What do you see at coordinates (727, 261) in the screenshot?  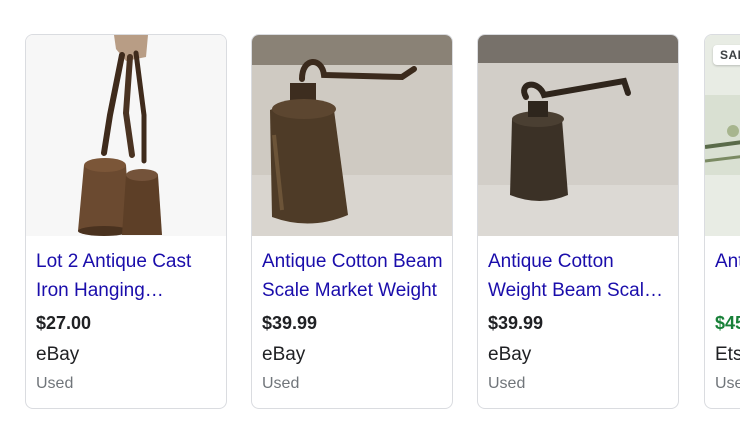 I see `product-title-link: Antique Weight` at bounding box center [727, 261].